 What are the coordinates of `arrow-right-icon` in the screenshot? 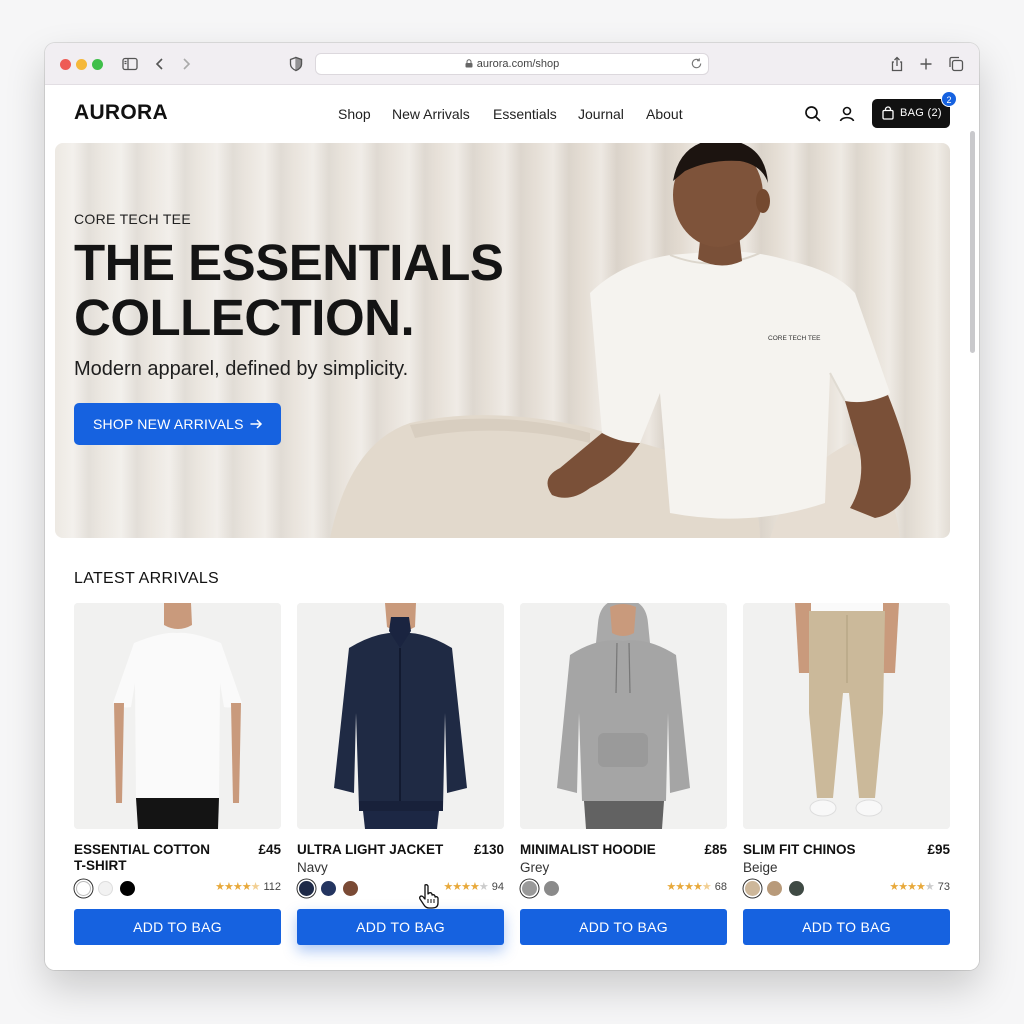 It's located at (256, 424).